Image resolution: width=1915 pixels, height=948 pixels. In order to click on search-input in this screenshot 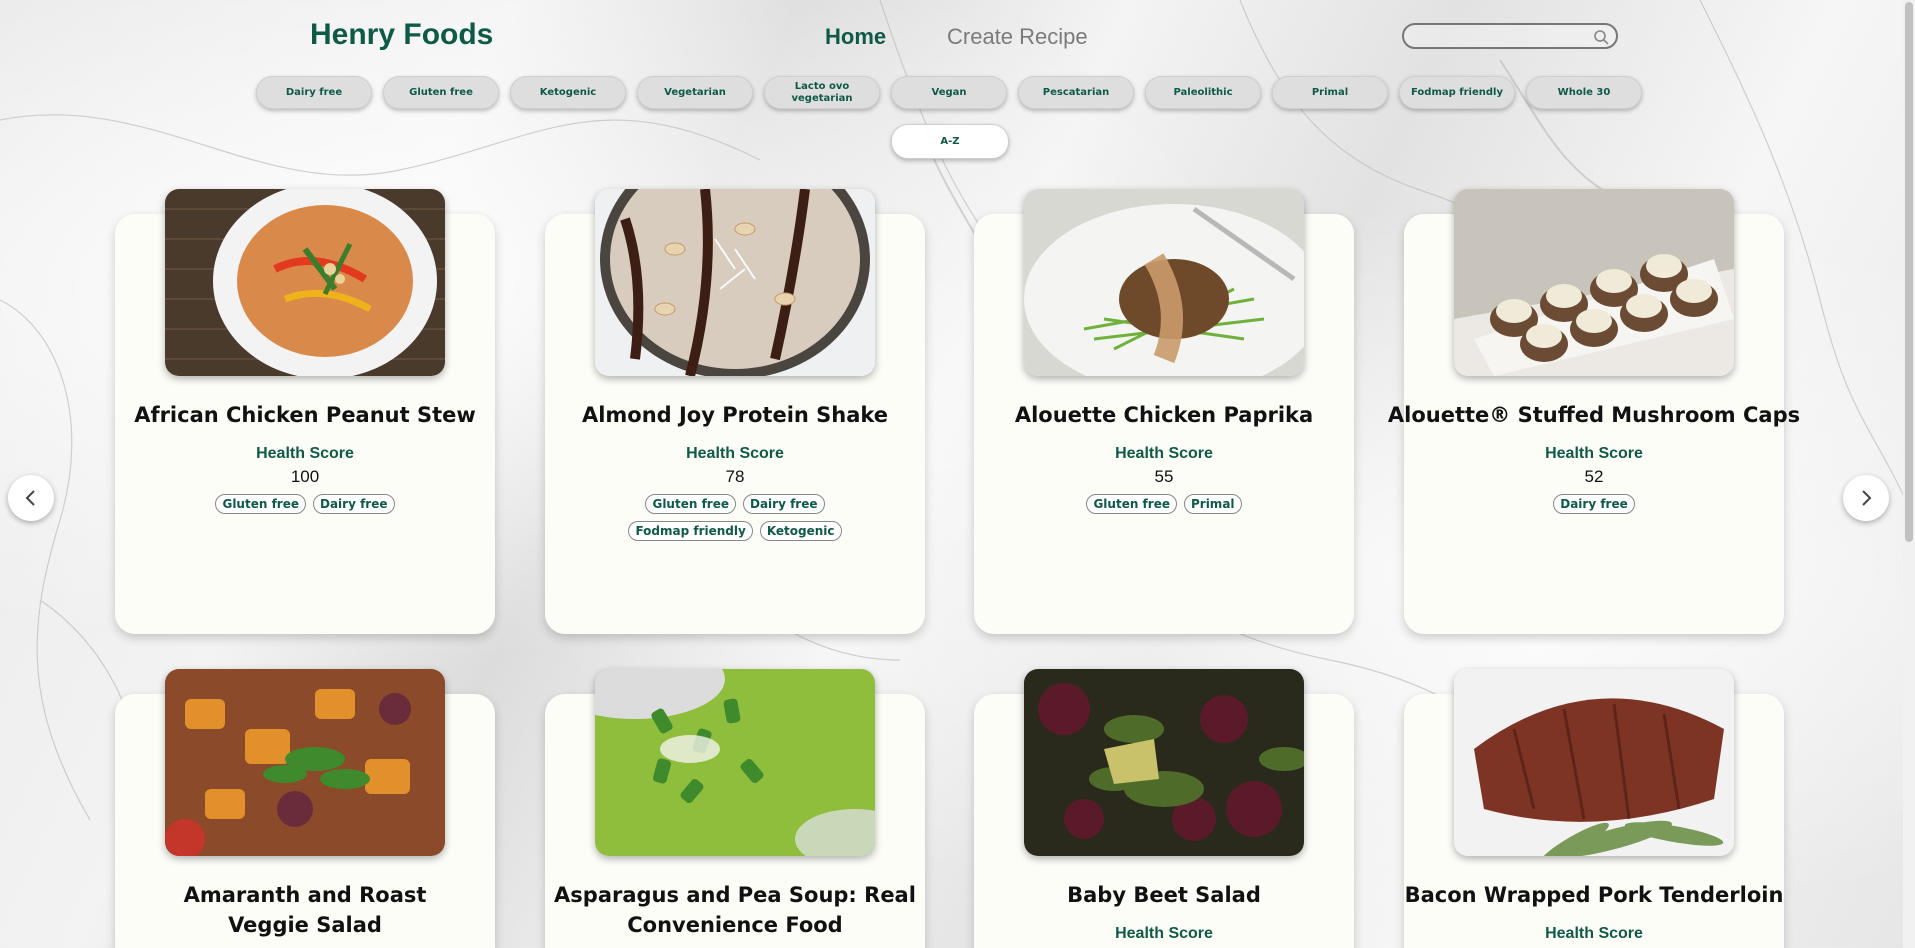, I will do `click(1494, 36)`.